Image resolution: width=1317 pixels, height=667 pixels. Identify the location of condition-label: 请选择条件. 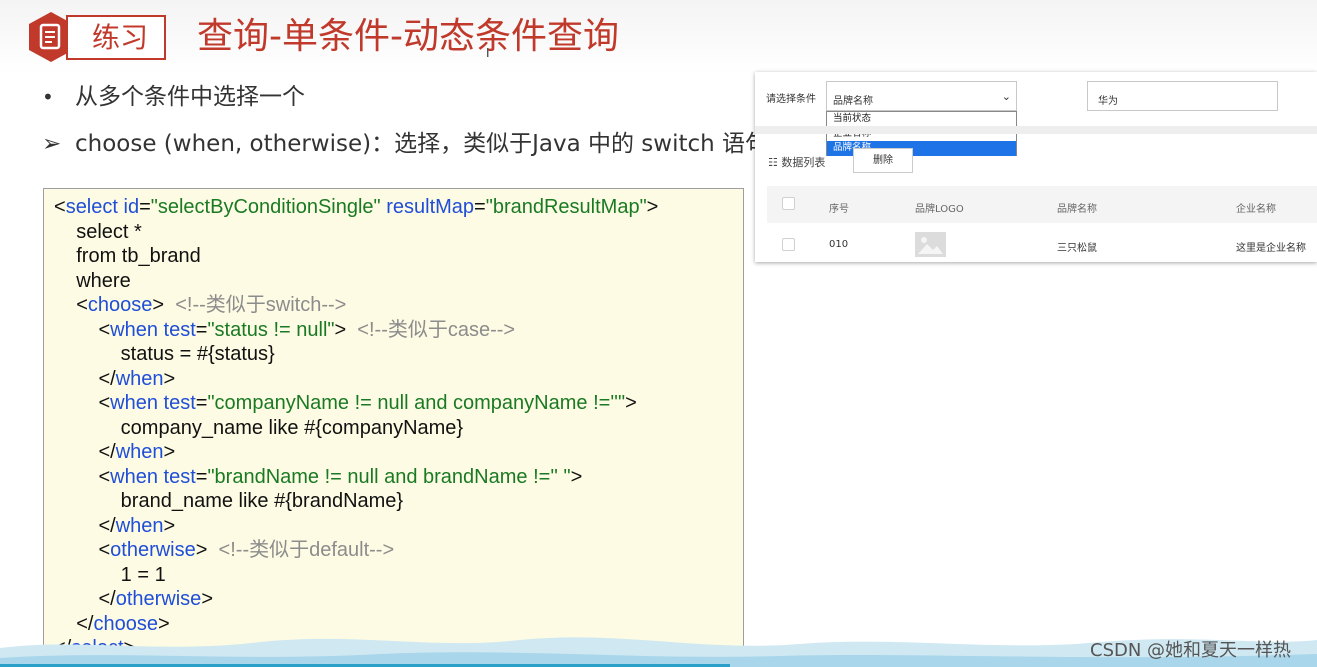
(791, 99).